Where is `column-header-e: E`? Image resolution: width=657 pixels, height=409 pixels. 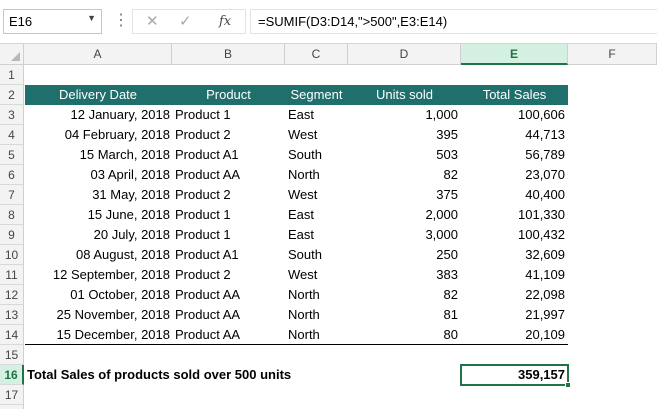 column-header-e: E is located at coordinates (514, 54).